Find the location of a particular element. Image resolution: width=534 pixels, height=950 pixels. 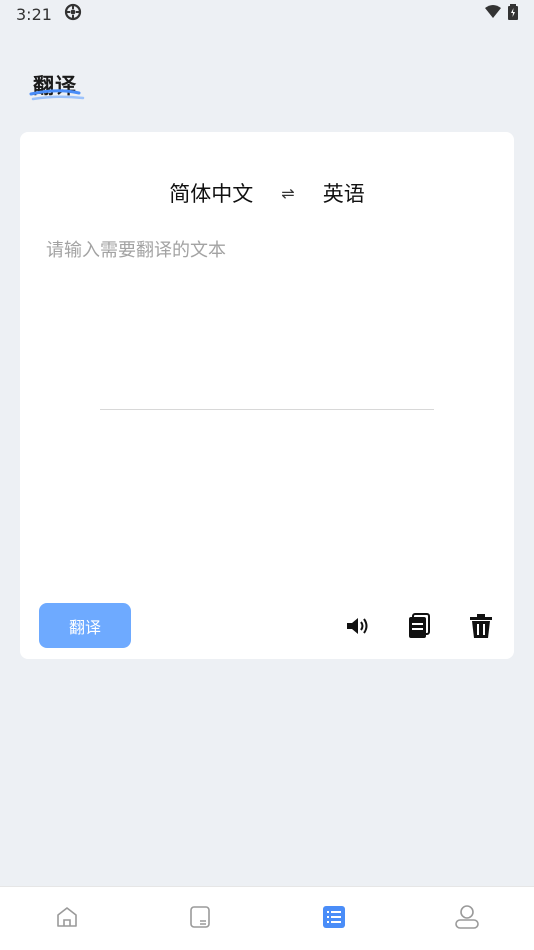

source-language-selector: 简体中文 is located at coordinates (211, 193).